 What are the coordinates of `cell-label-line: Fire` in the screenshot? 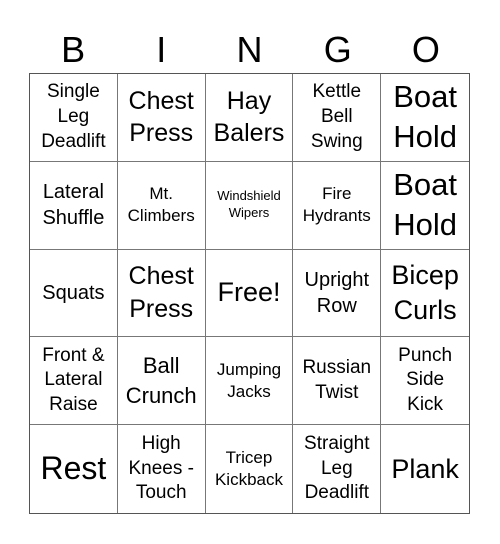 It's located at (337, 194).